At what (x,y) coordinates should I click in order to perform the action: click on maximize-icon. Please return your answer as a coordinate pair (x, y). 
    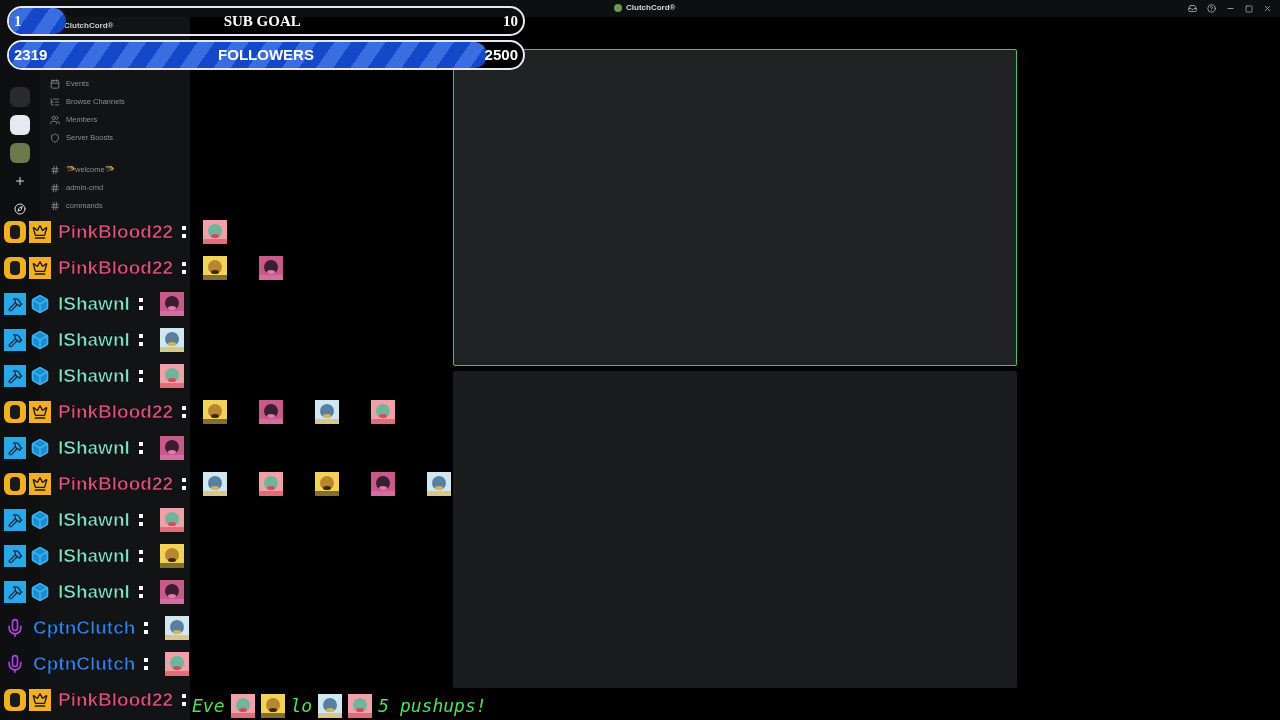
    Looking at the image, I should click on (1249, 8).